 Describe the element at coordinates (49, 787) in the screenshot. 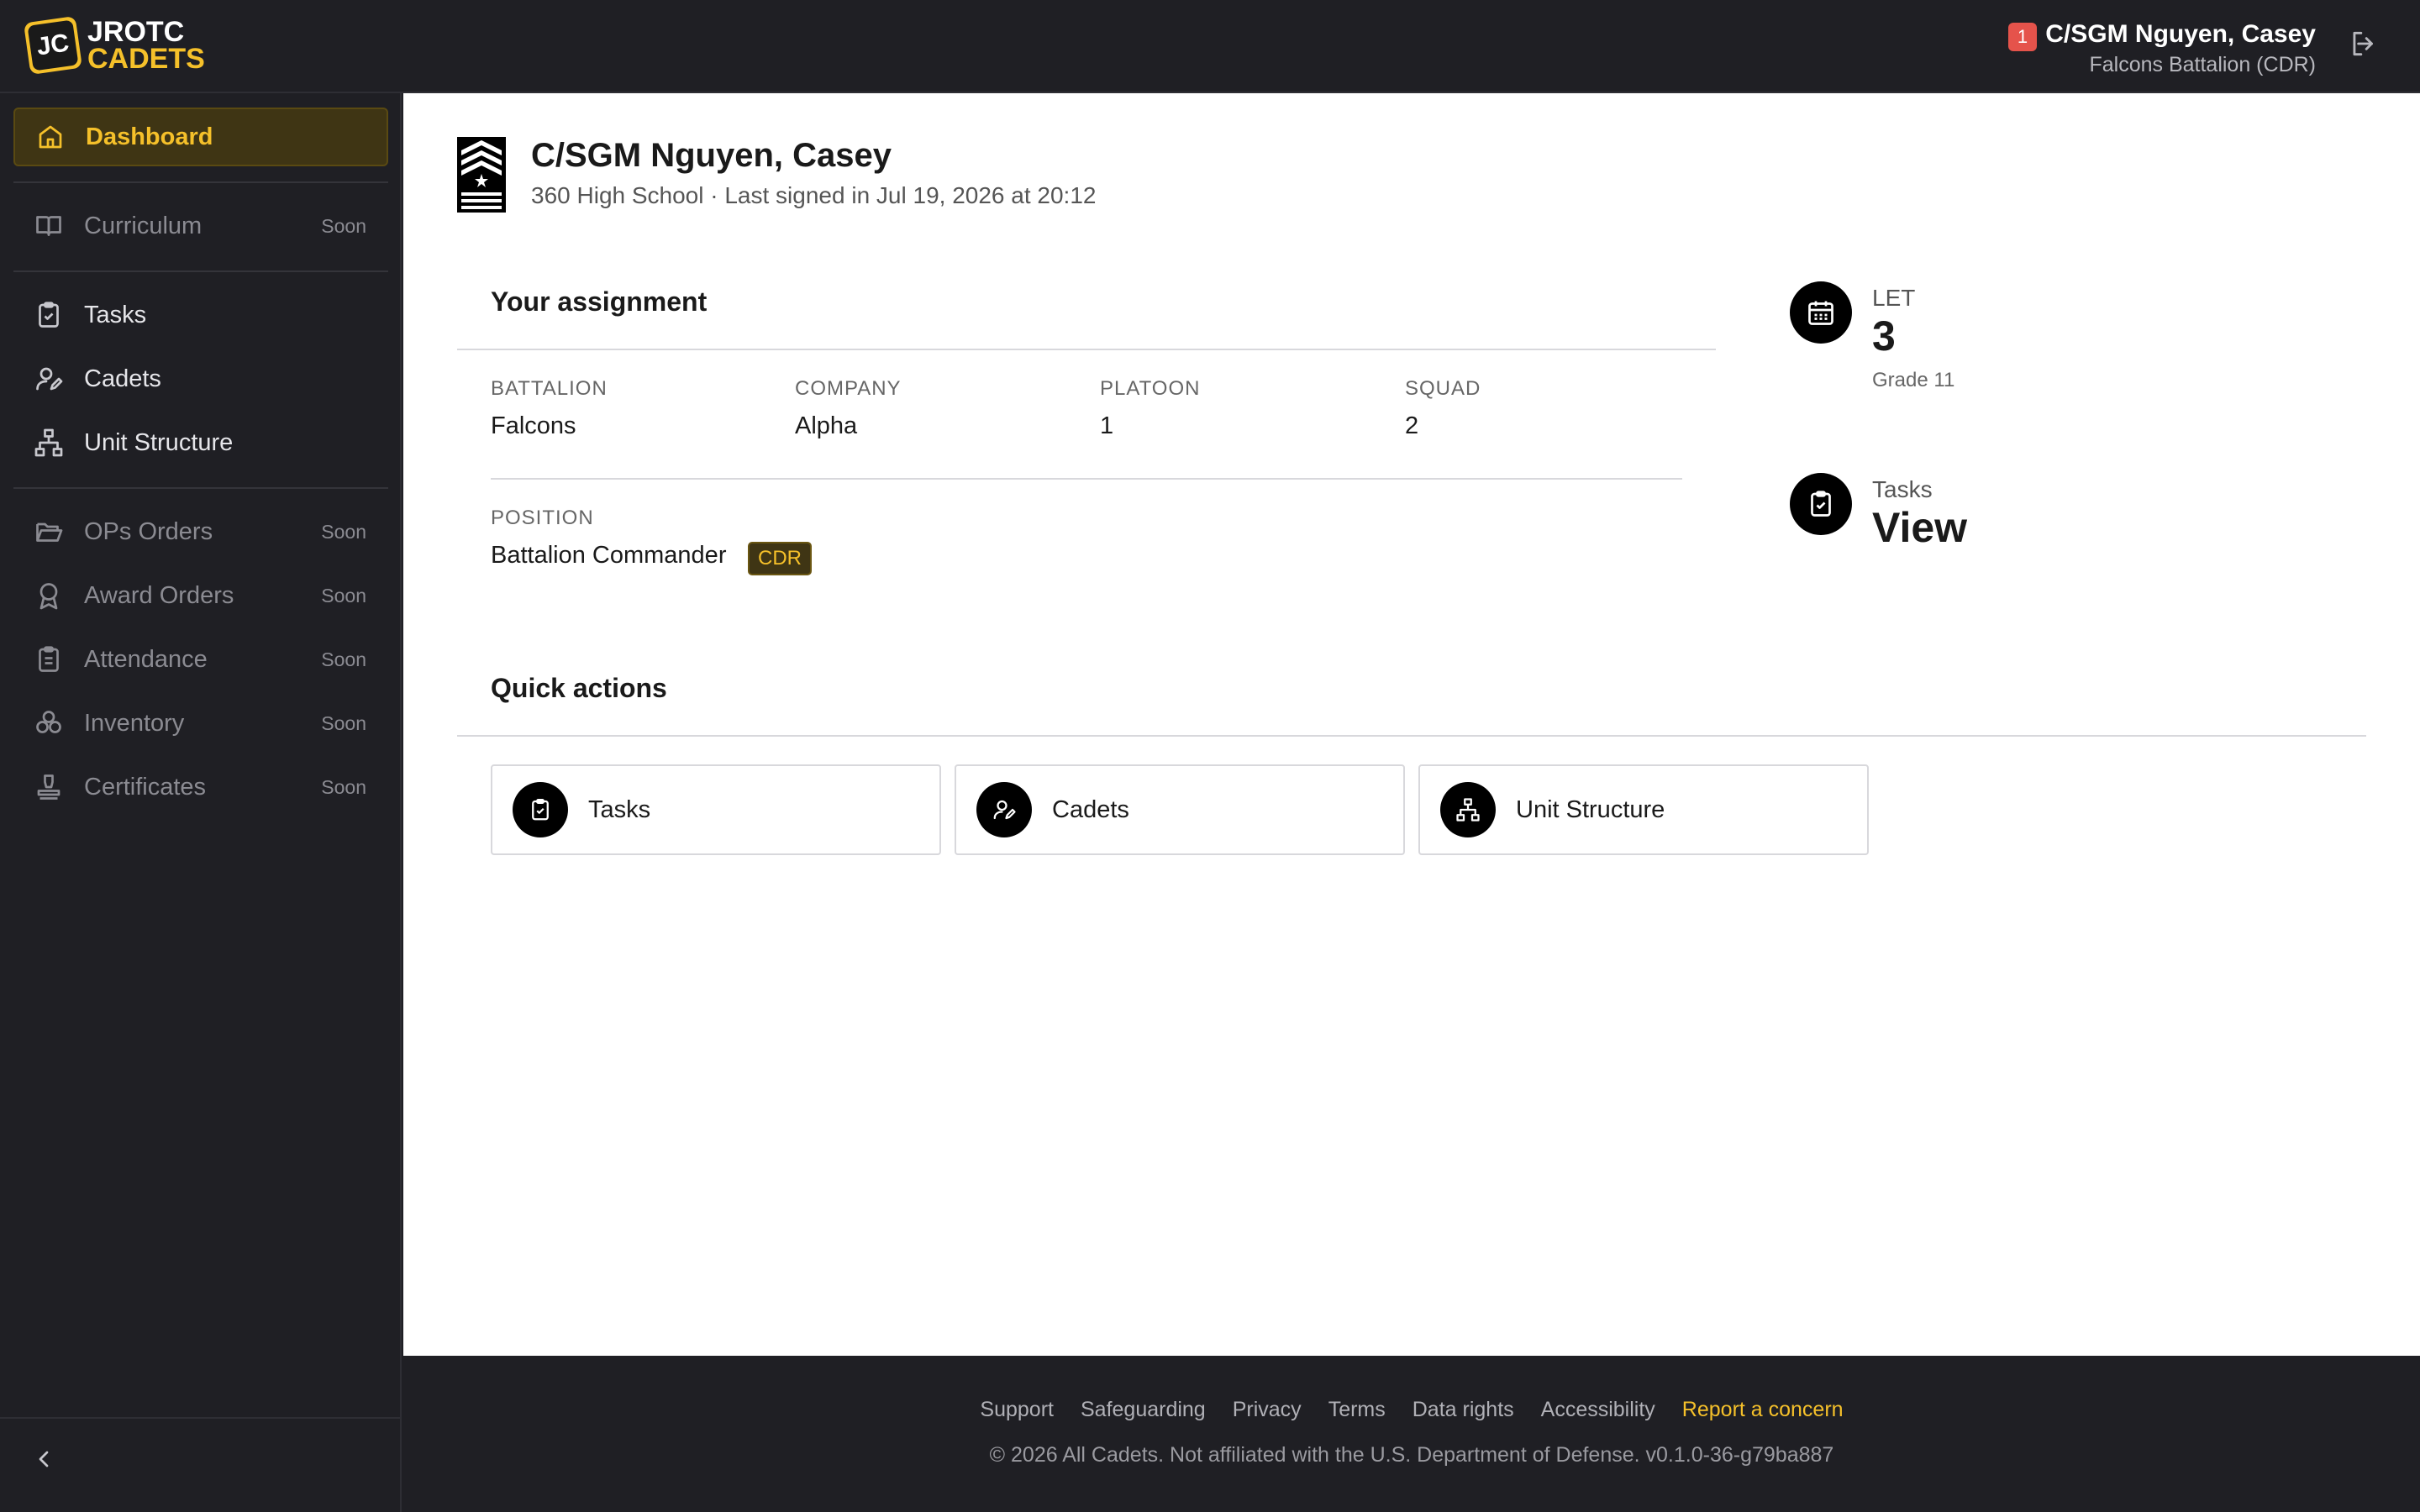

I see `stamp-icon` at that location.